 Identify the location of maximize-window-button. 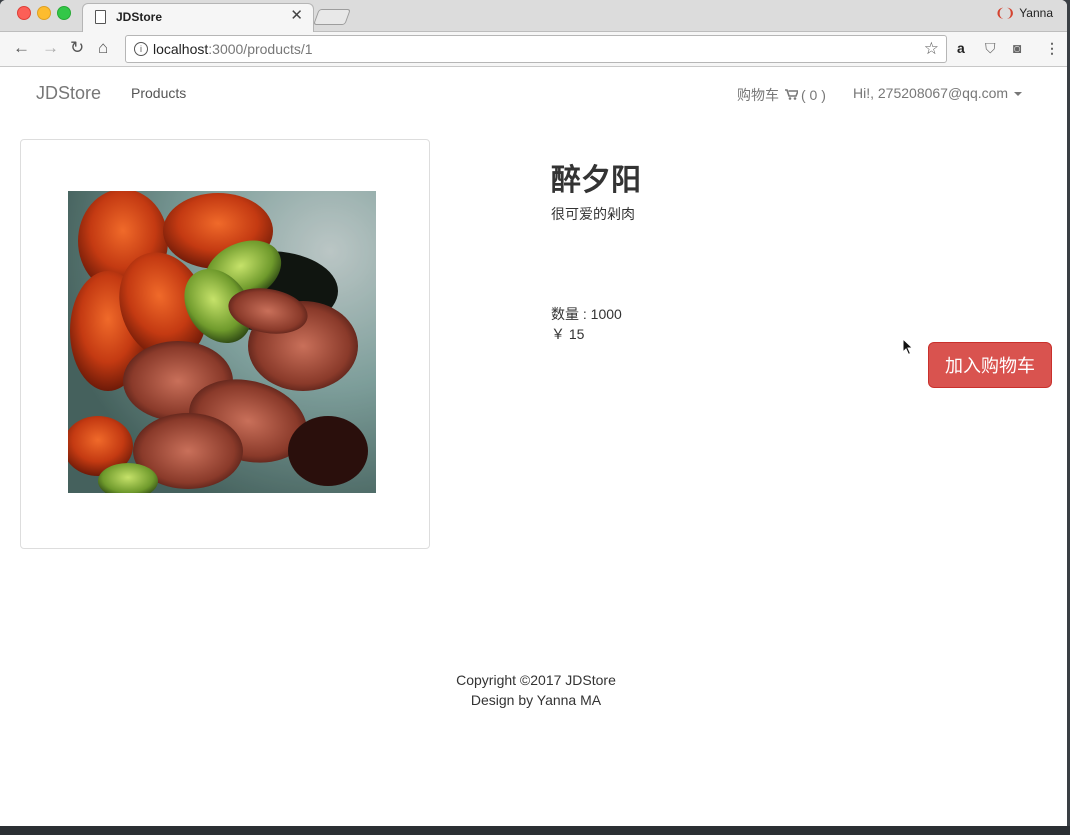
(64, 13).